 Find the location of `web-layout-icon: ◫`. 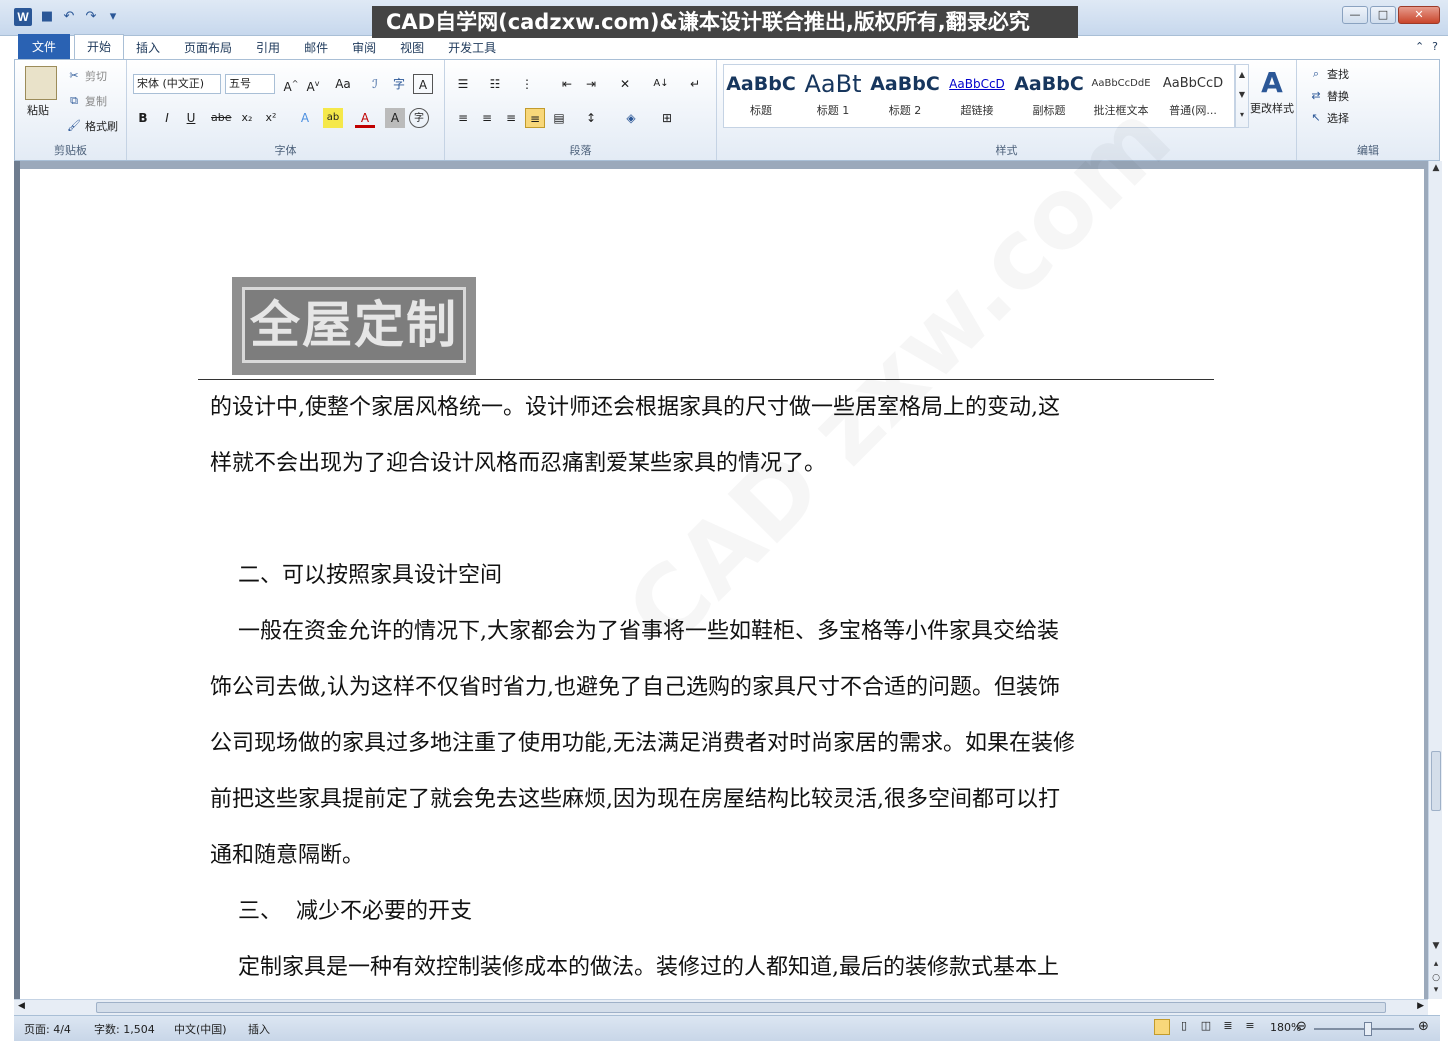

web-layout-icon: ◫ is located at coordinates (1206, 1027).